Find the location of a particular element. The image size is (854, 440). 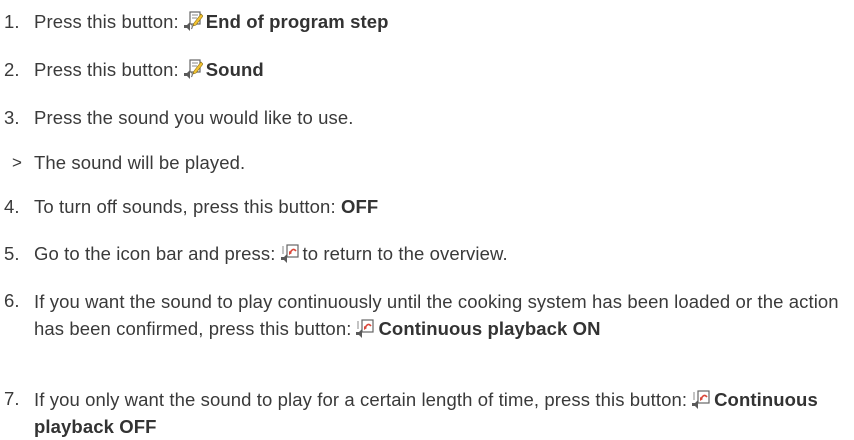

step-number: 4. is located at coordinates (12, 206).